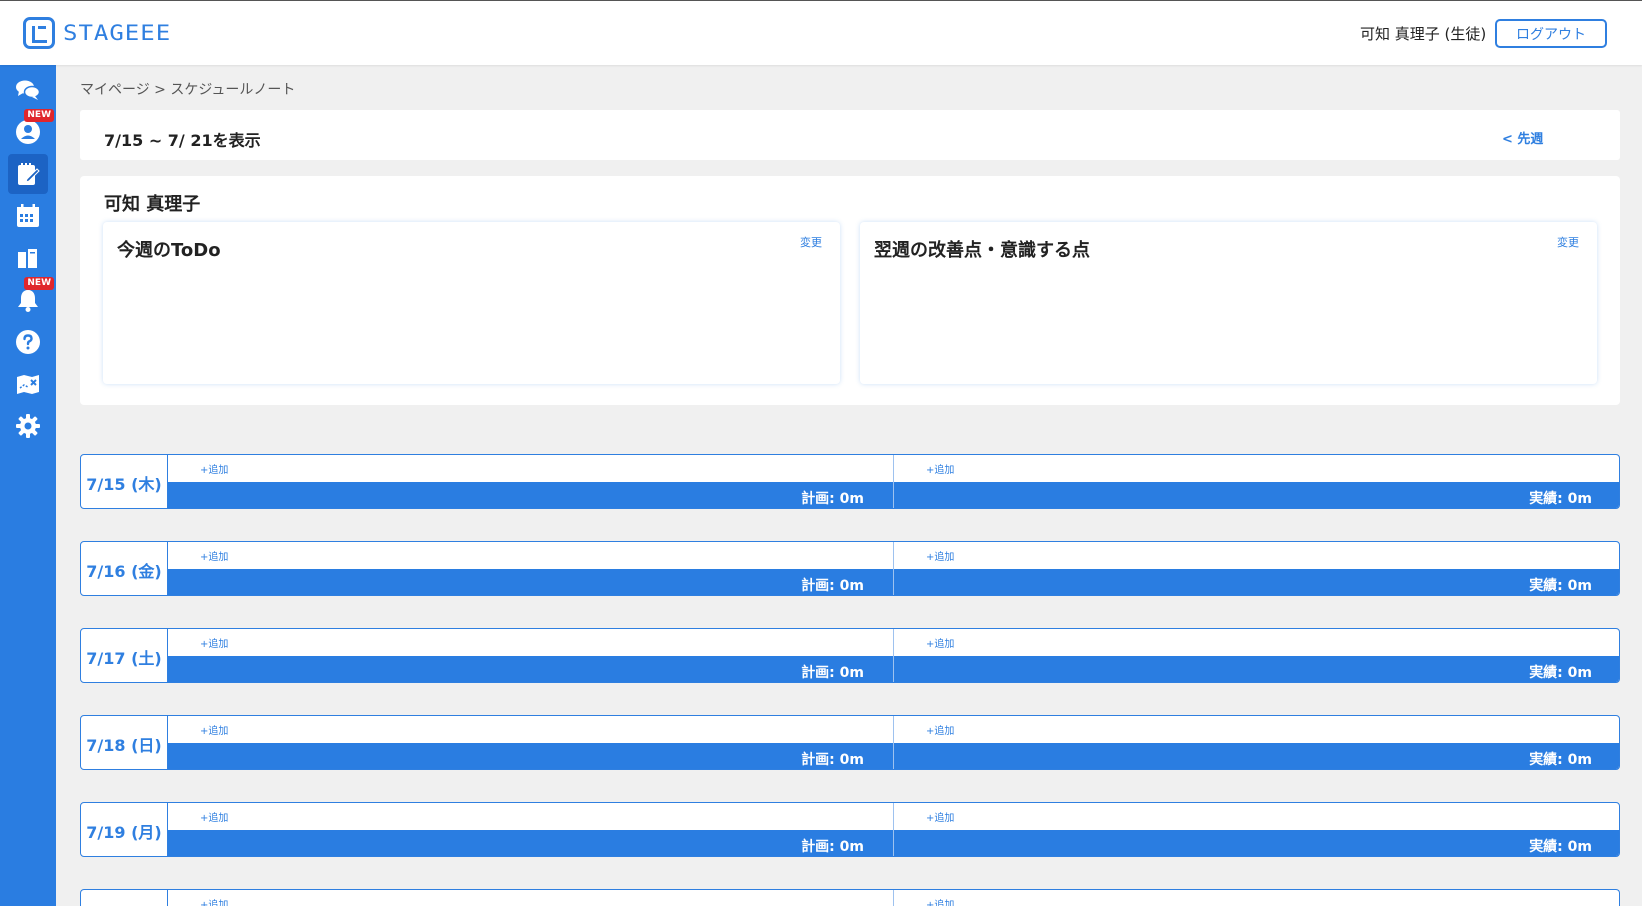 Image resolution: width=1642 pixels, height=906 pixels. I want to click on profile-icon, so click(28, 132).